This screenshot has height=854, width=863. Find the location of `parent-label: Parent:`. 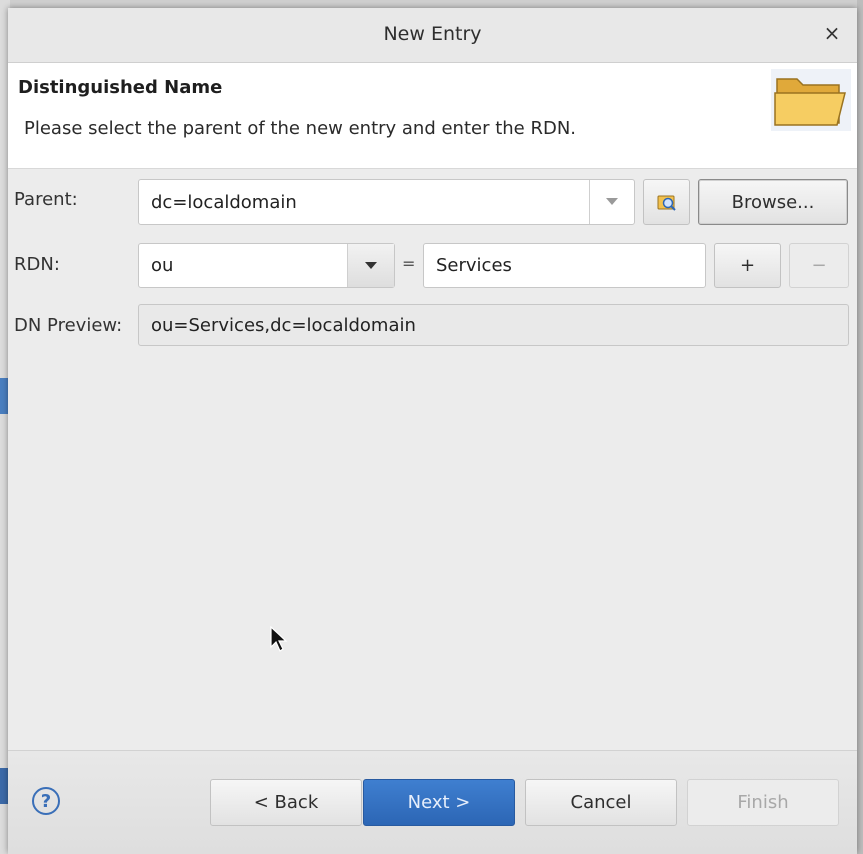

parent-label: Parent: is located at coordinates (46, 199).